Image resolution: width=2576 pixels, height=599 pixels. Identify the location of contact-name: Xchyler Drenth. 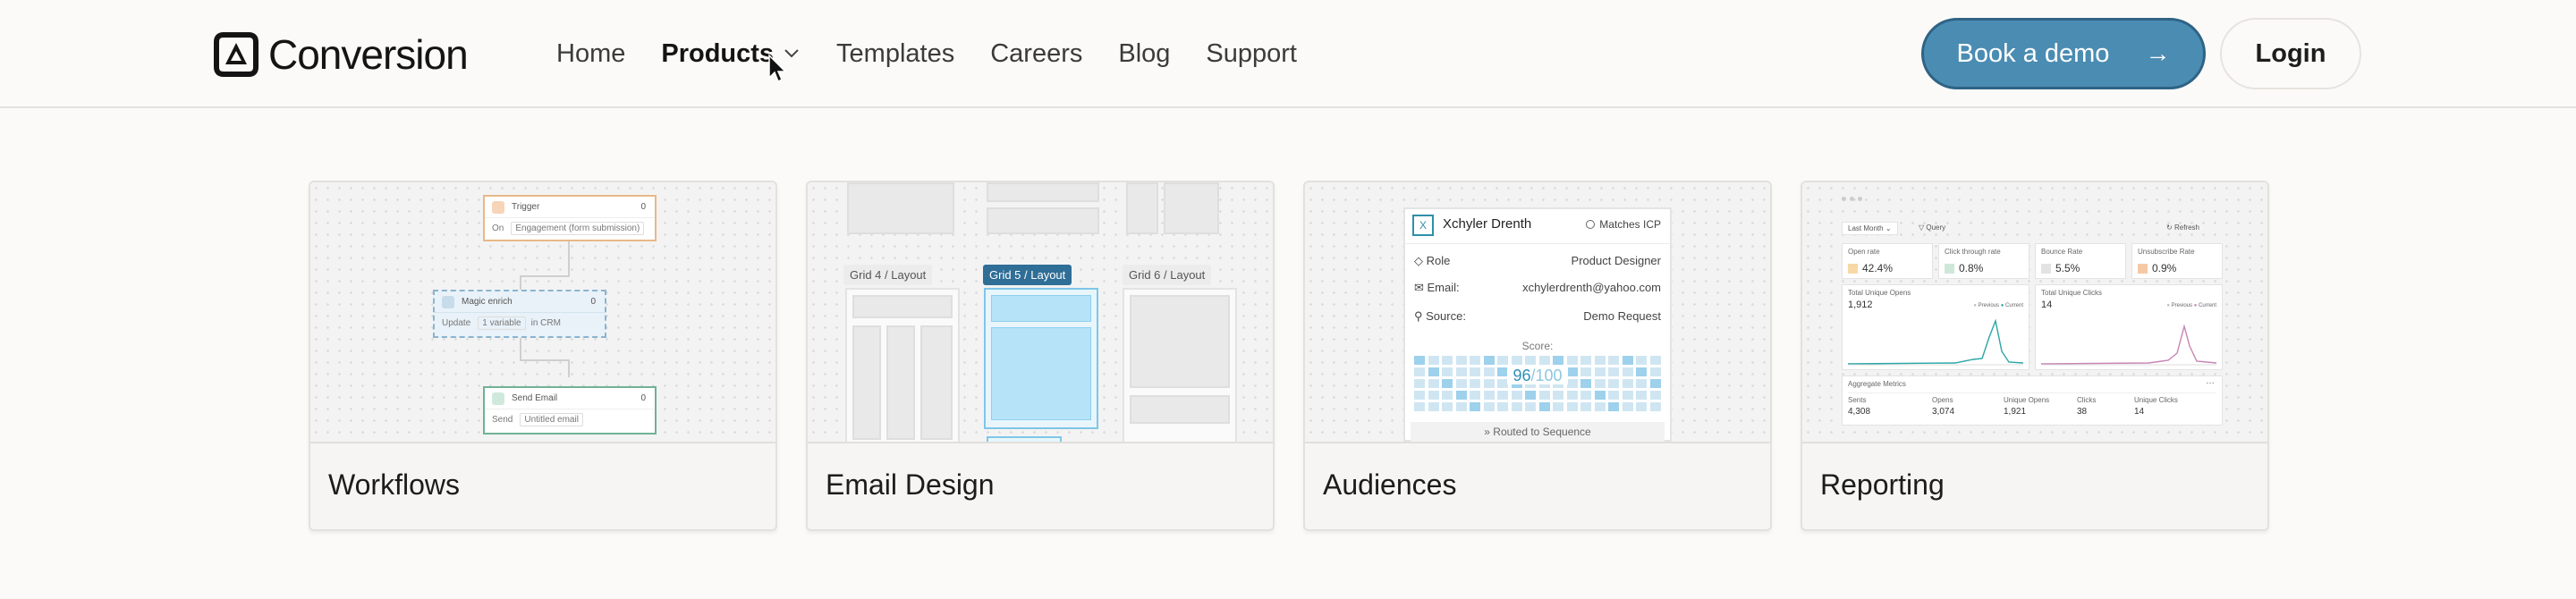
(1487, 224).